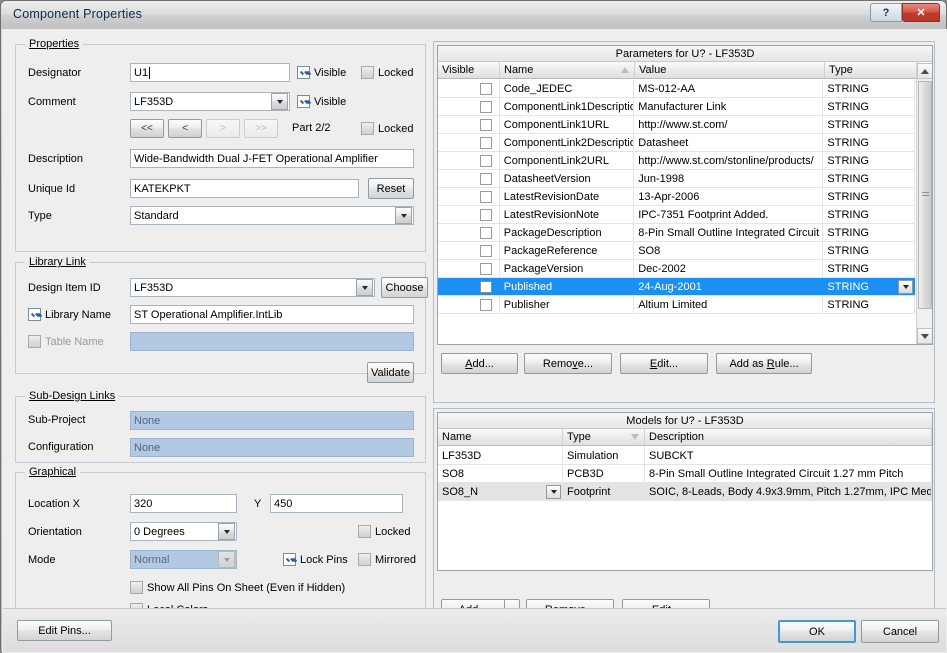 The width and height of the screenshot is (947, 653). Describe the element at coordinates (729, 196) in the screenshot. I see `parameter-value-cell: 13-Apr-2006` at that location.